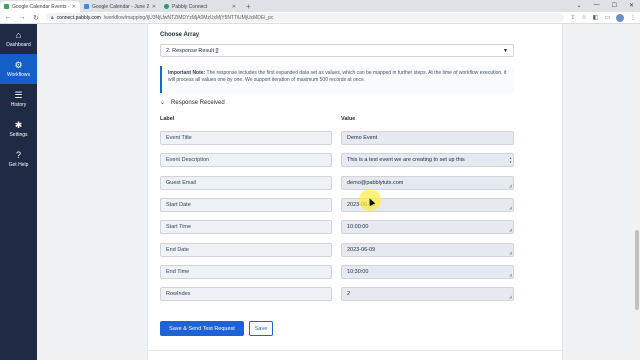  I want to click on sidebar-item-label: Get Help, so click(18, 164).